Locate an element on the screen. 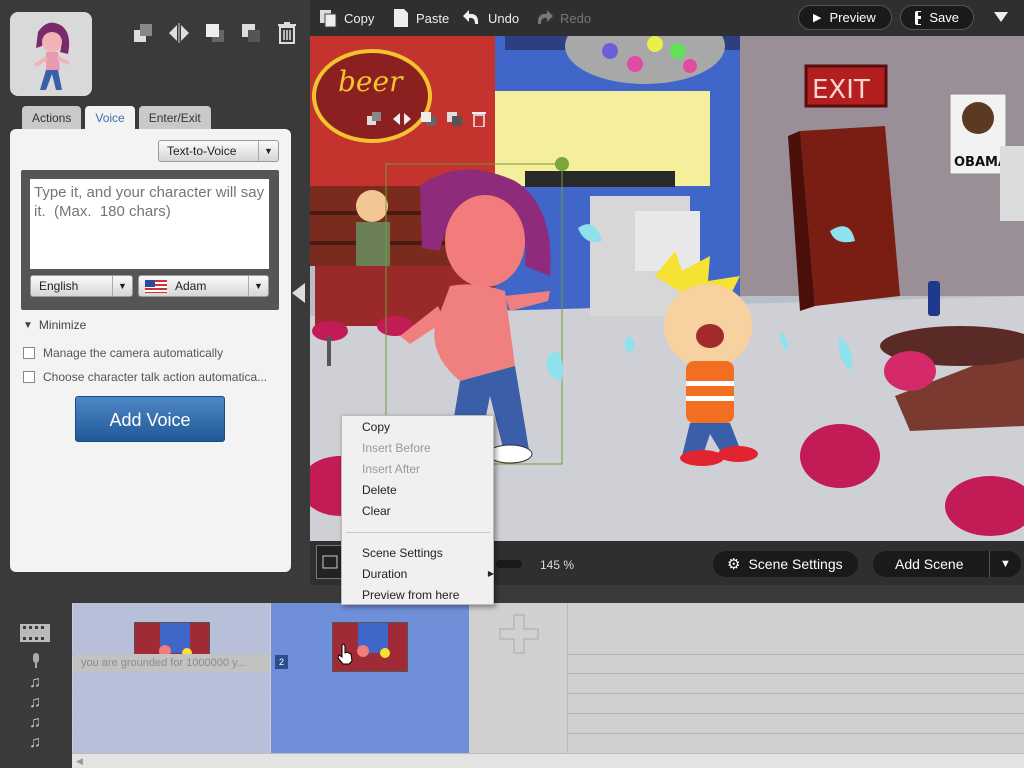 The width and height of the screenshot is (1024, 768). undo-icon is located at coordinates (471, 17).